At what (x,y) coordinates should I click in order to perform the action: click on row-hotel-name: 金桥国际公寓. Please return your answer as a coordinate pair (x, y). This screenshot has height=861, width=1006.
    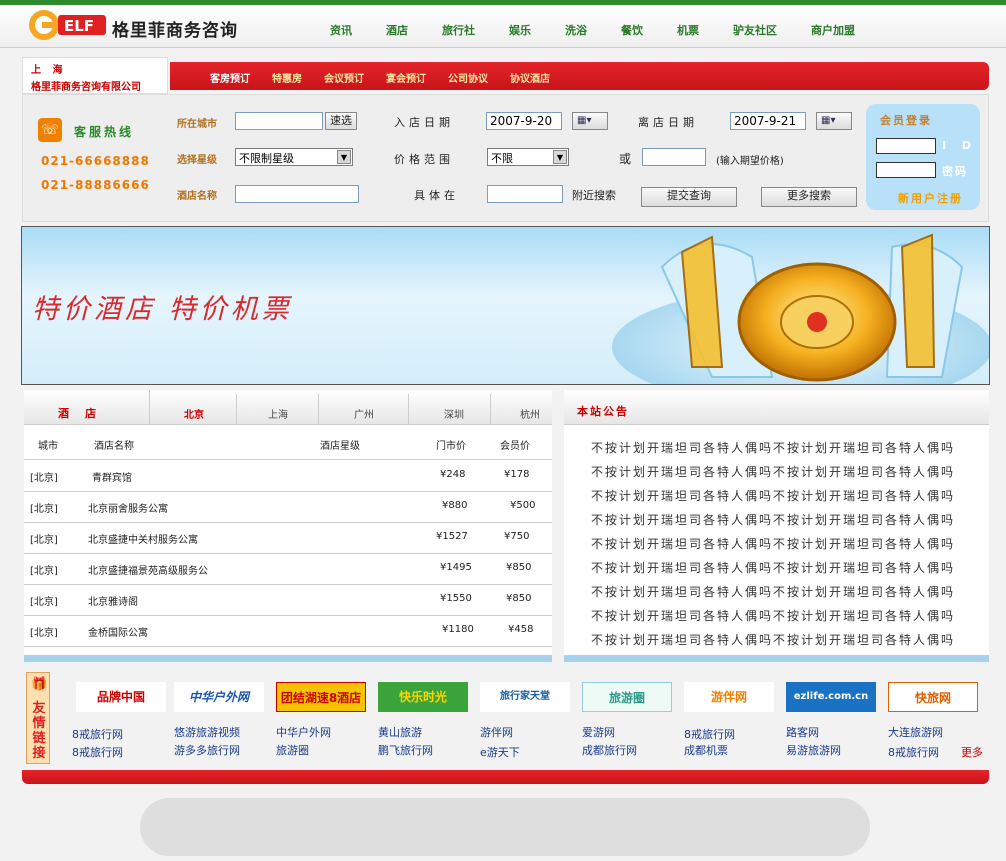
    Looking at the image, I should click on (118, 631).